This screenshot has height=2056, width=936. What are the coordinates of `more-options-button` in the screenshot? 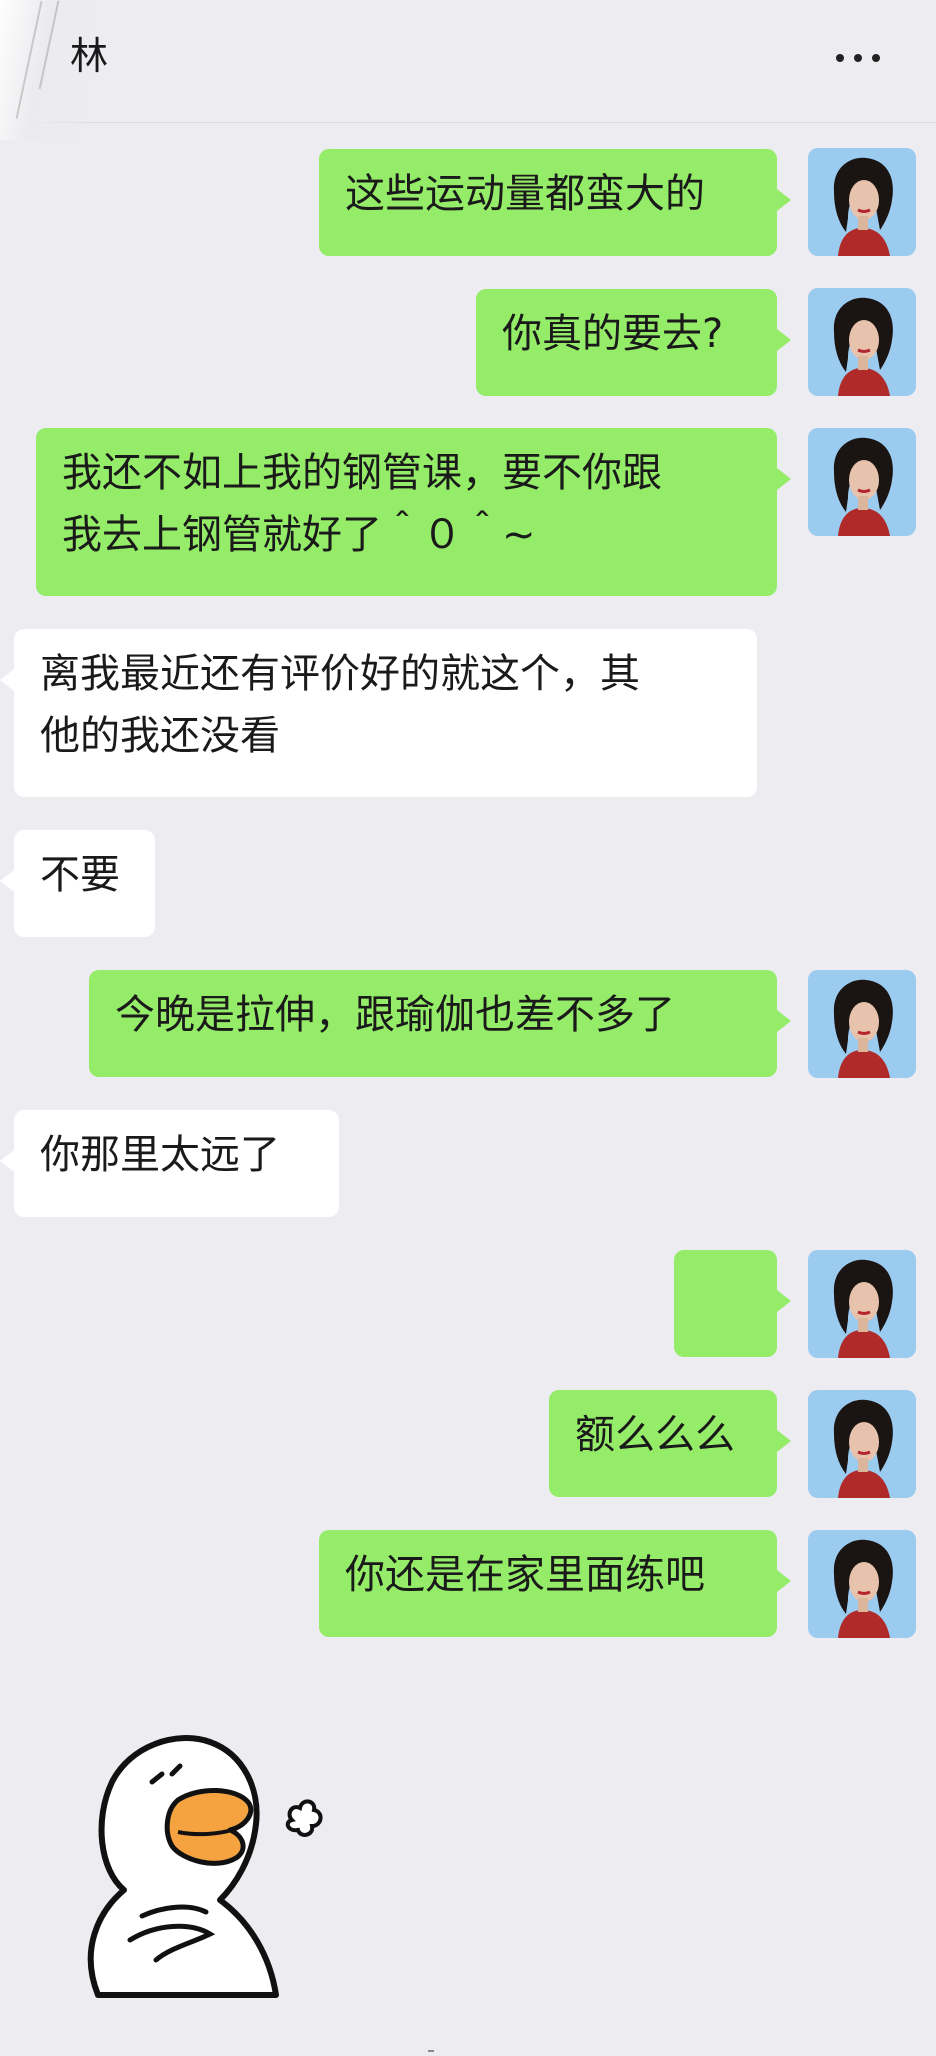 It's located at (858, 58).